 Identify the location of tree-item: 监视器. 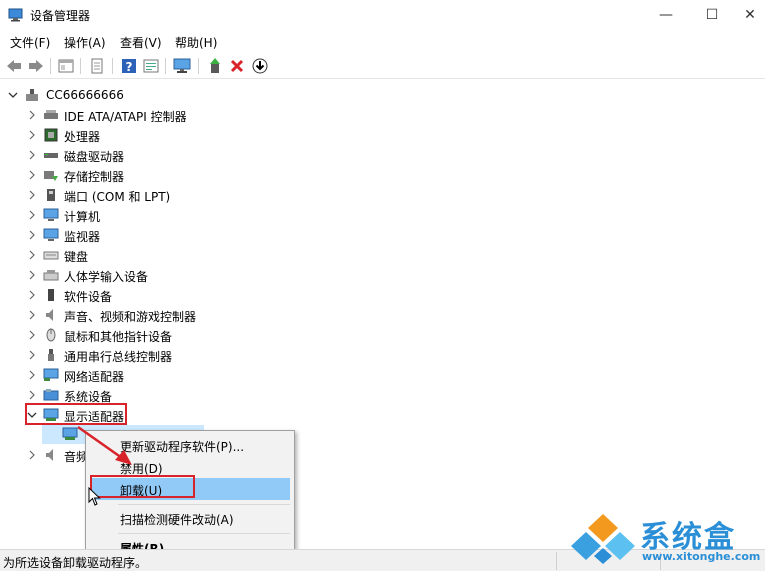
(382, 235).